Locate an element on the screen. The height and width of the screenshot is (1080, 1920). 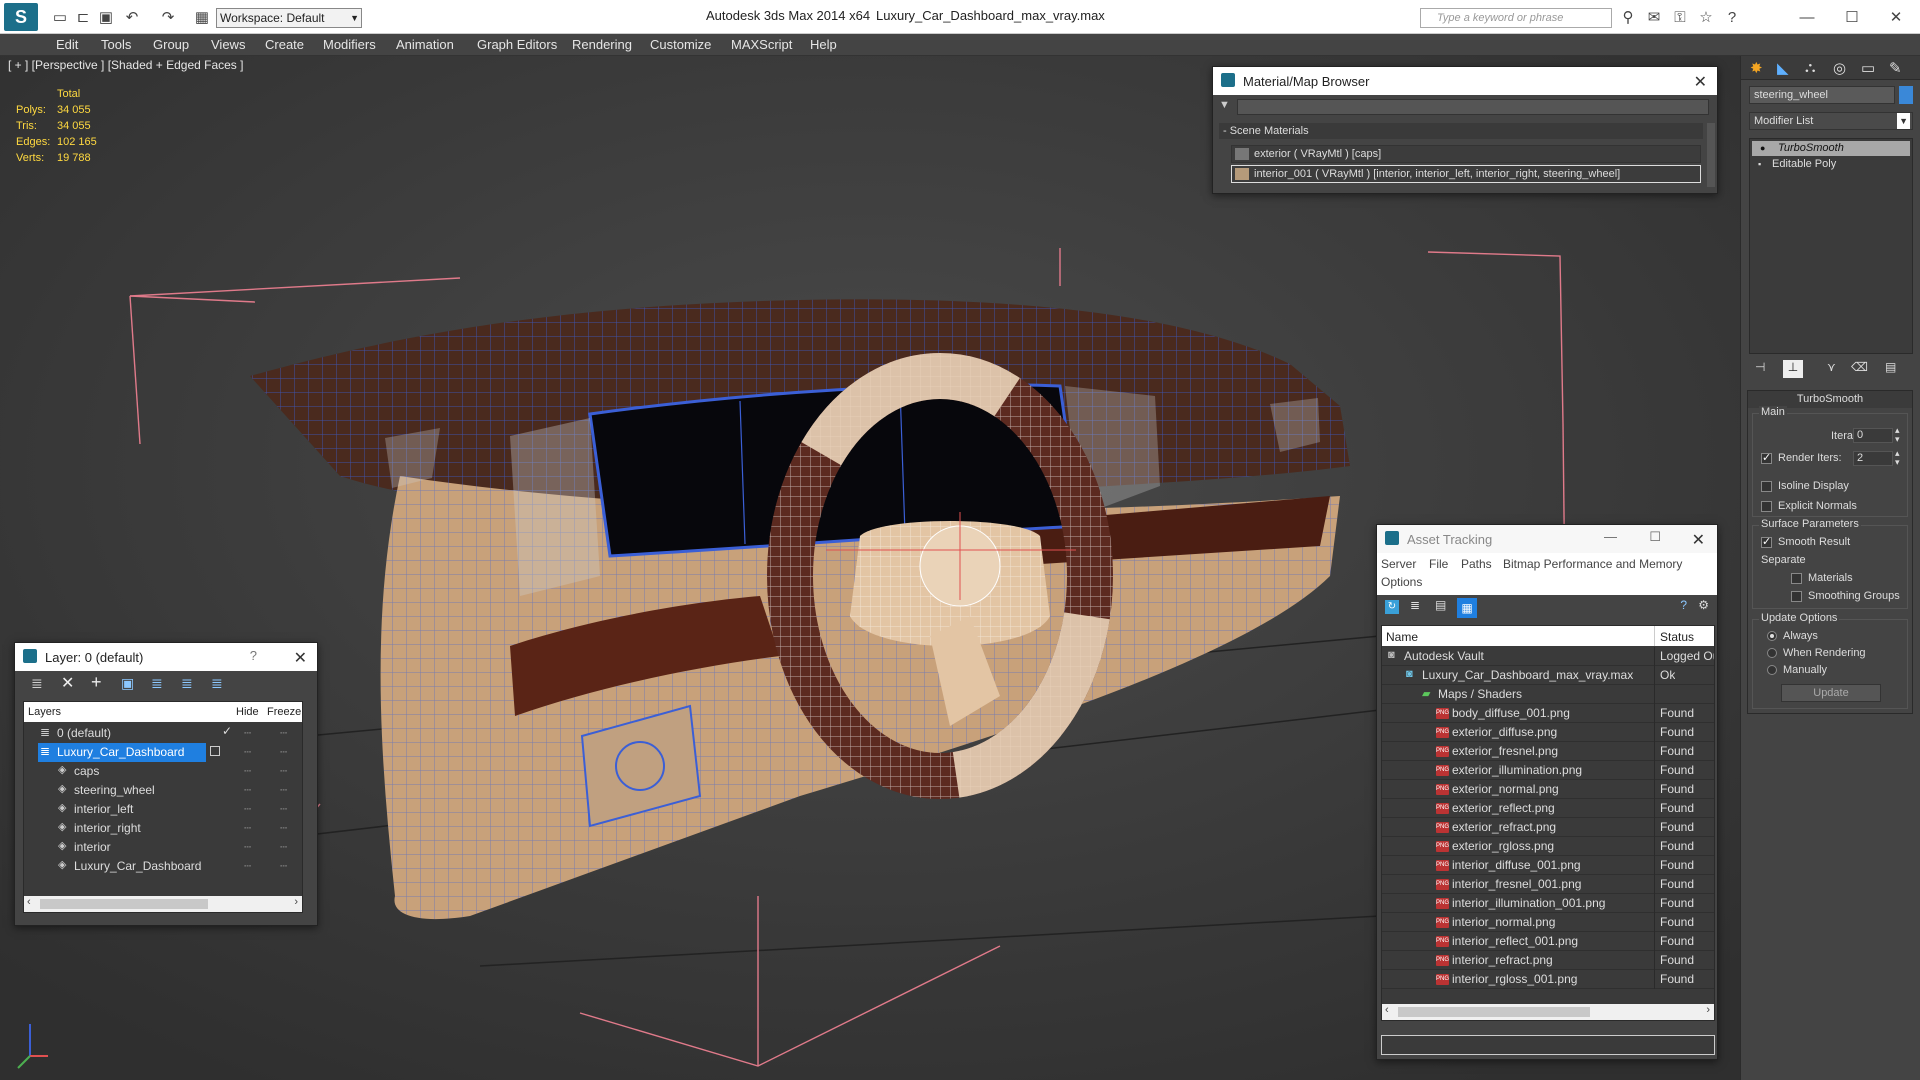
create-tab-icon: ✸ is located at coordinates (1756, 68).